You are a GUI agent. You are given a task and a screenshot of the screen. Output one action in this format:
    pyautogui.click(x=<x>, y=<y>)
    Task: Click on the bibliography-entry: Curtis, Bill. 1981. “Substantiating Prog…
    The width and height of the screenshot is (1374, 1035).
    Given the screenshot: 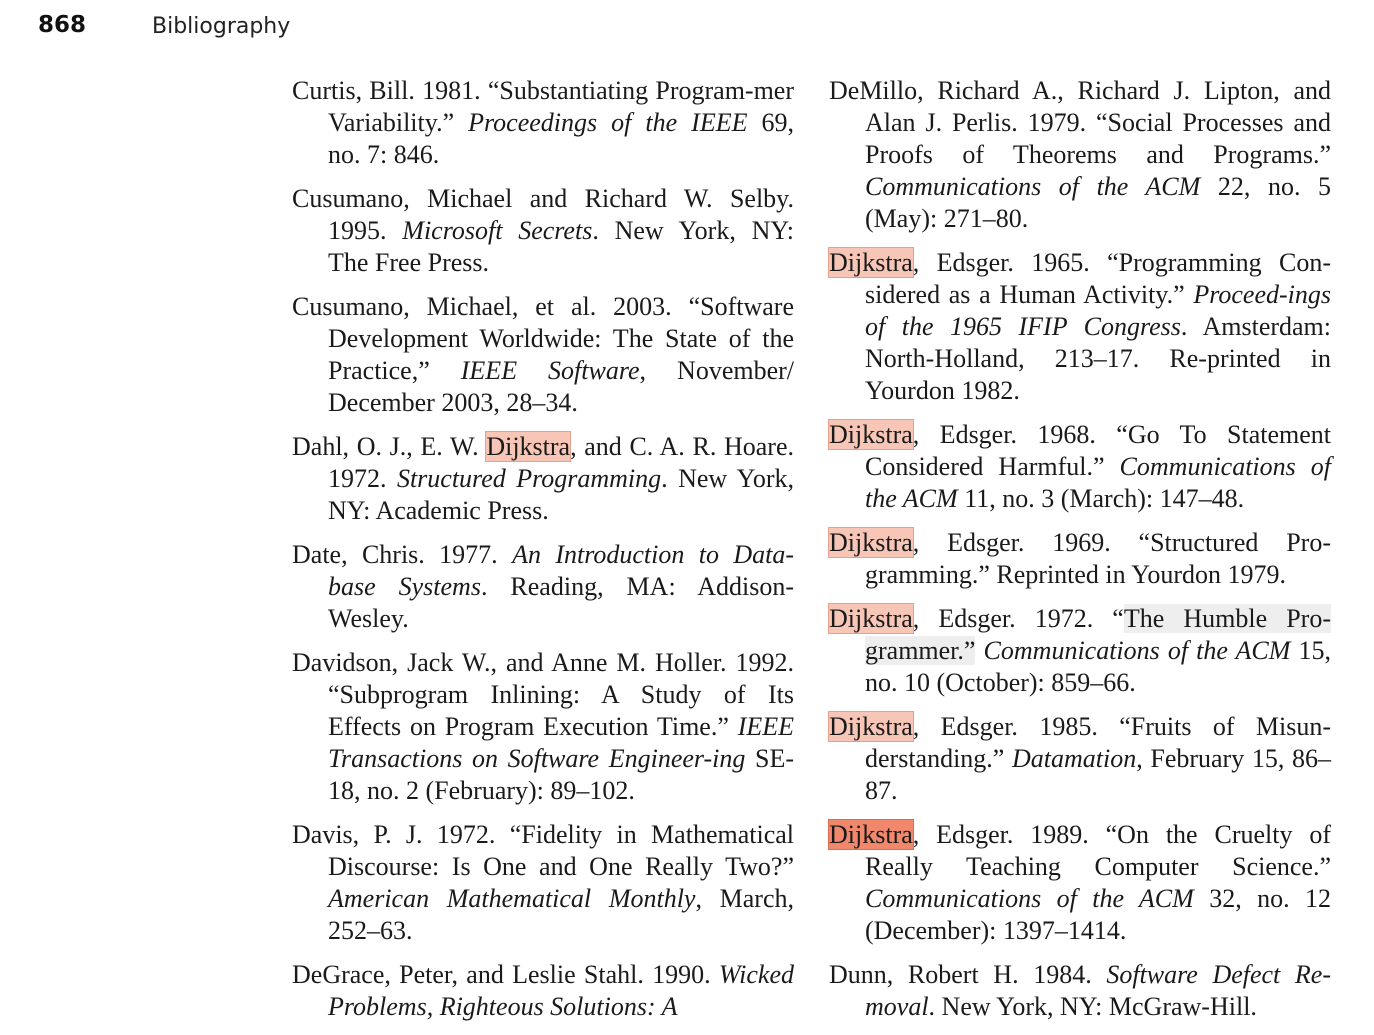 What is the action you would take?
    pyautogui.click(x=543, y=123)
    